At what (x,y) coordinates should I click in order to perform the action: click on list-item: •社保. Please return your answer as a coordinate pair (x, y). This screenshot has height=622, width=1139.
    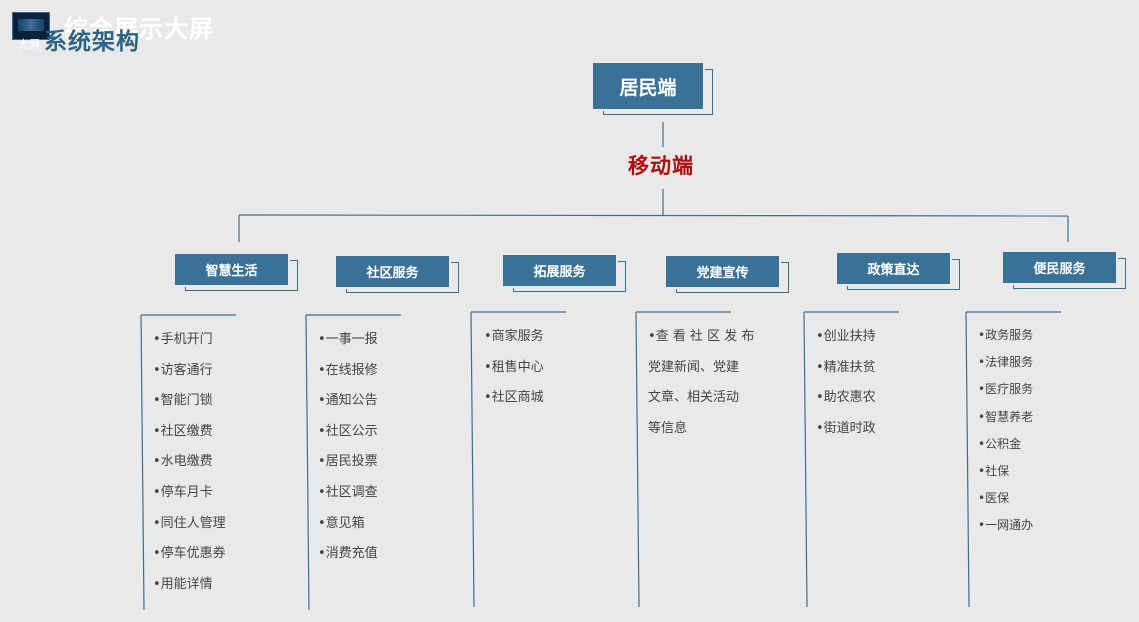
    Looking at the image, I should click on (994, 470).